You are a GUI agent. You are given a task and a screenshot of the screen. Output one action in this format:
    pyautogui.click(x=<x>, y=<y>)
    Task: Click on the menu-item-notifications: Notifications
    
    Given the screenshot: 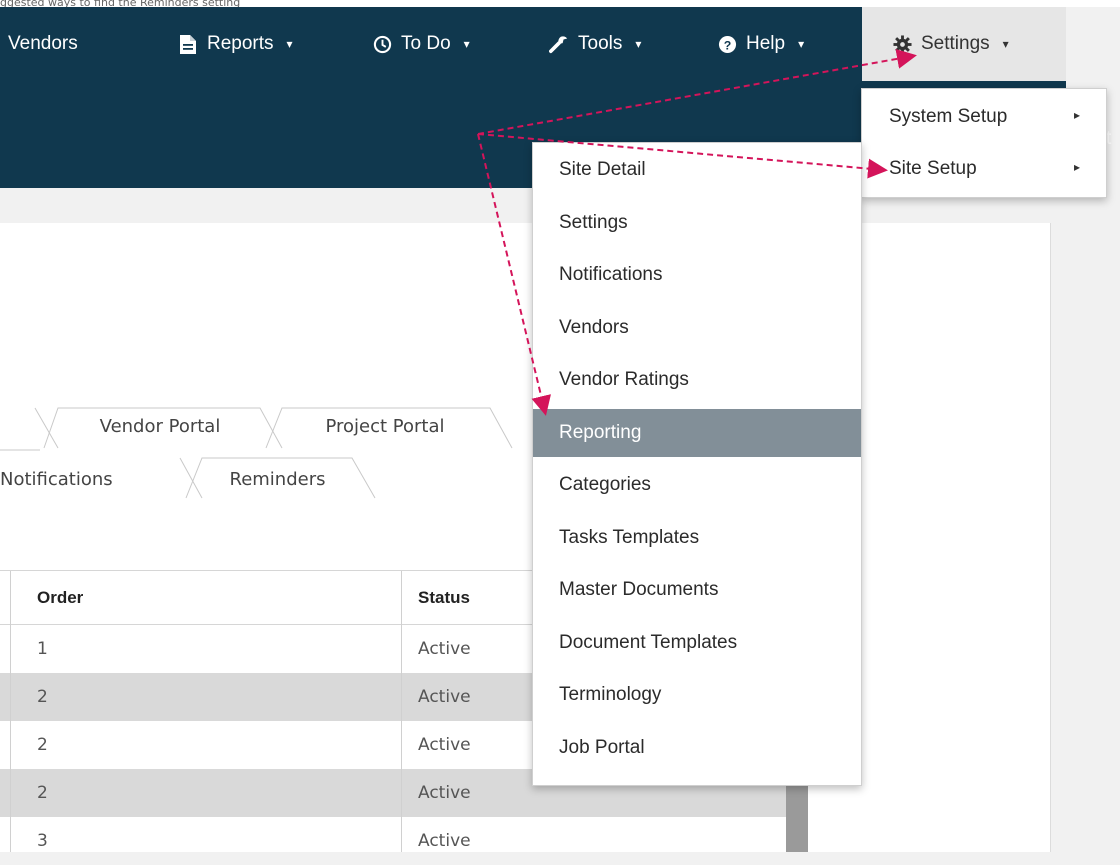 What is the action you would take?
    pyautogui.click(x=697, y=275)
    